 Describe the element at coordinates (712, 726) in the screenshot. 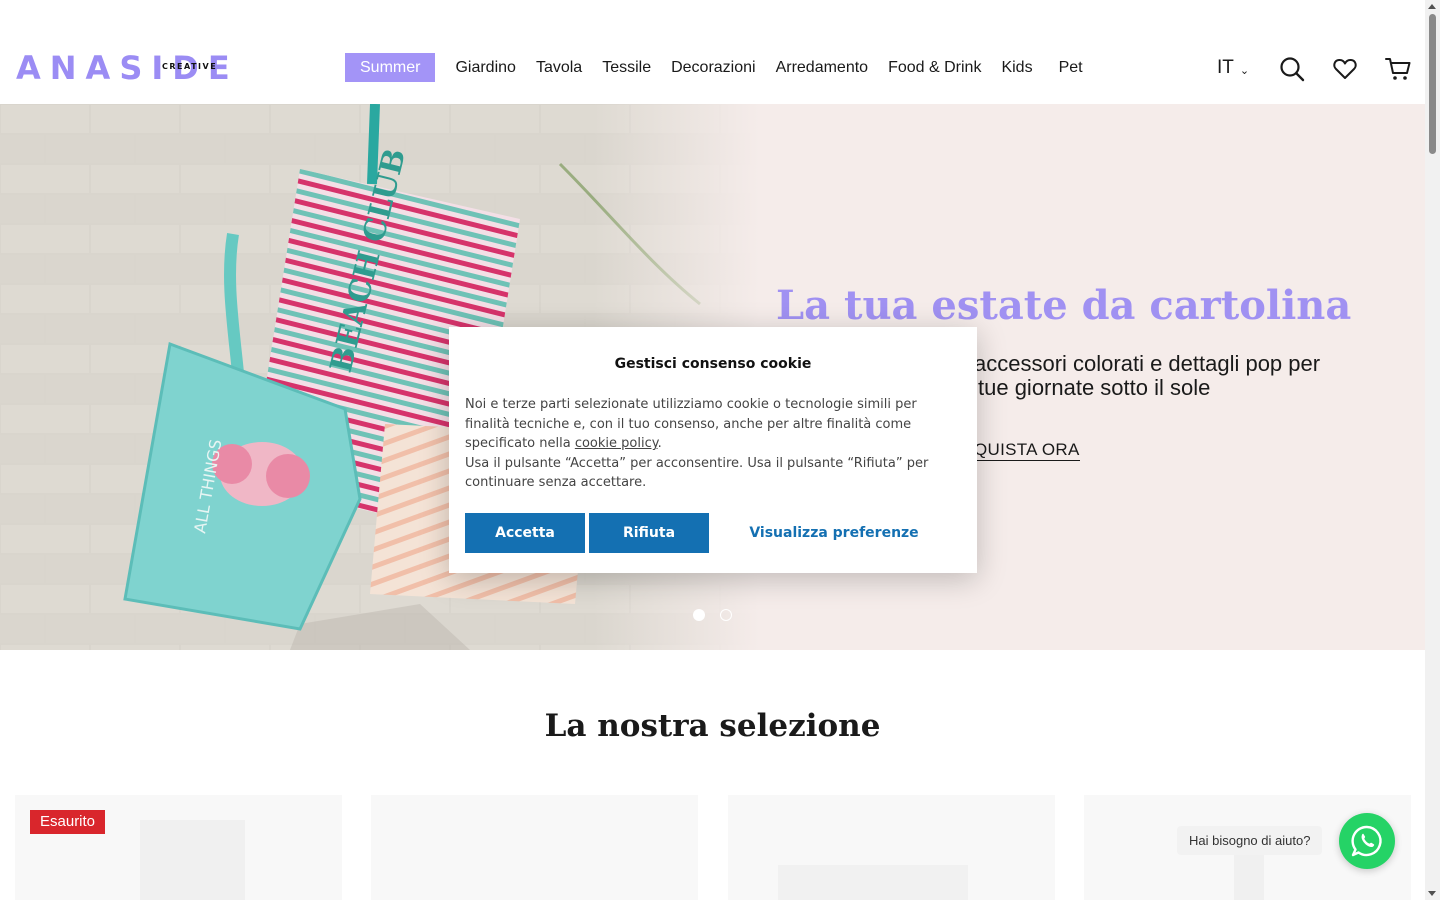

I see `section-title: La nostra selezione` at that location.